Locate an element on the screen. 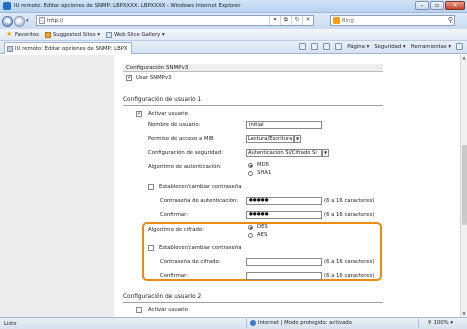 This screenshot has height=329, width=467. auth-algorithm-label: Algoritmo de autenticación: is located at coordinates (185, 167).